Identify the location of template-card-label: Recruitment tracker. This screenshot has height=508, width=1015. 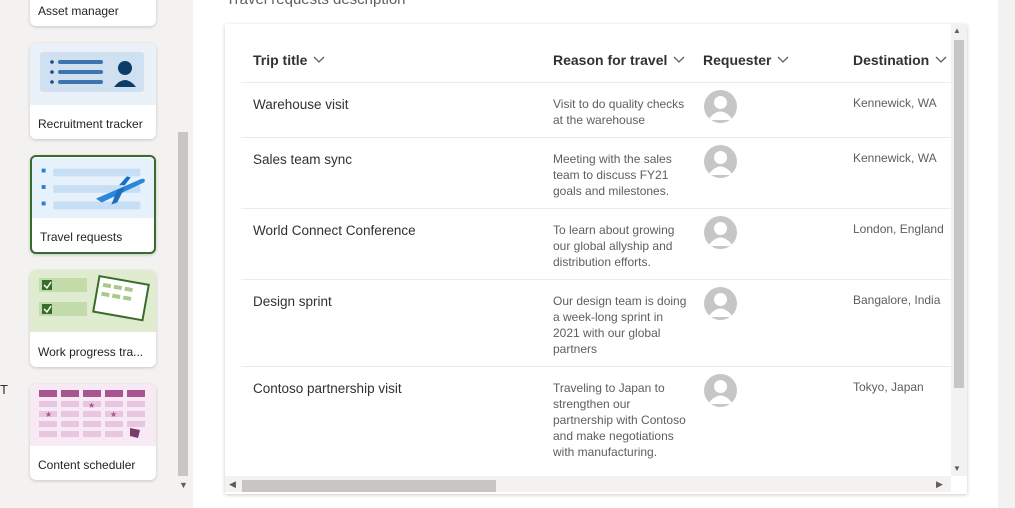
(90, 124).